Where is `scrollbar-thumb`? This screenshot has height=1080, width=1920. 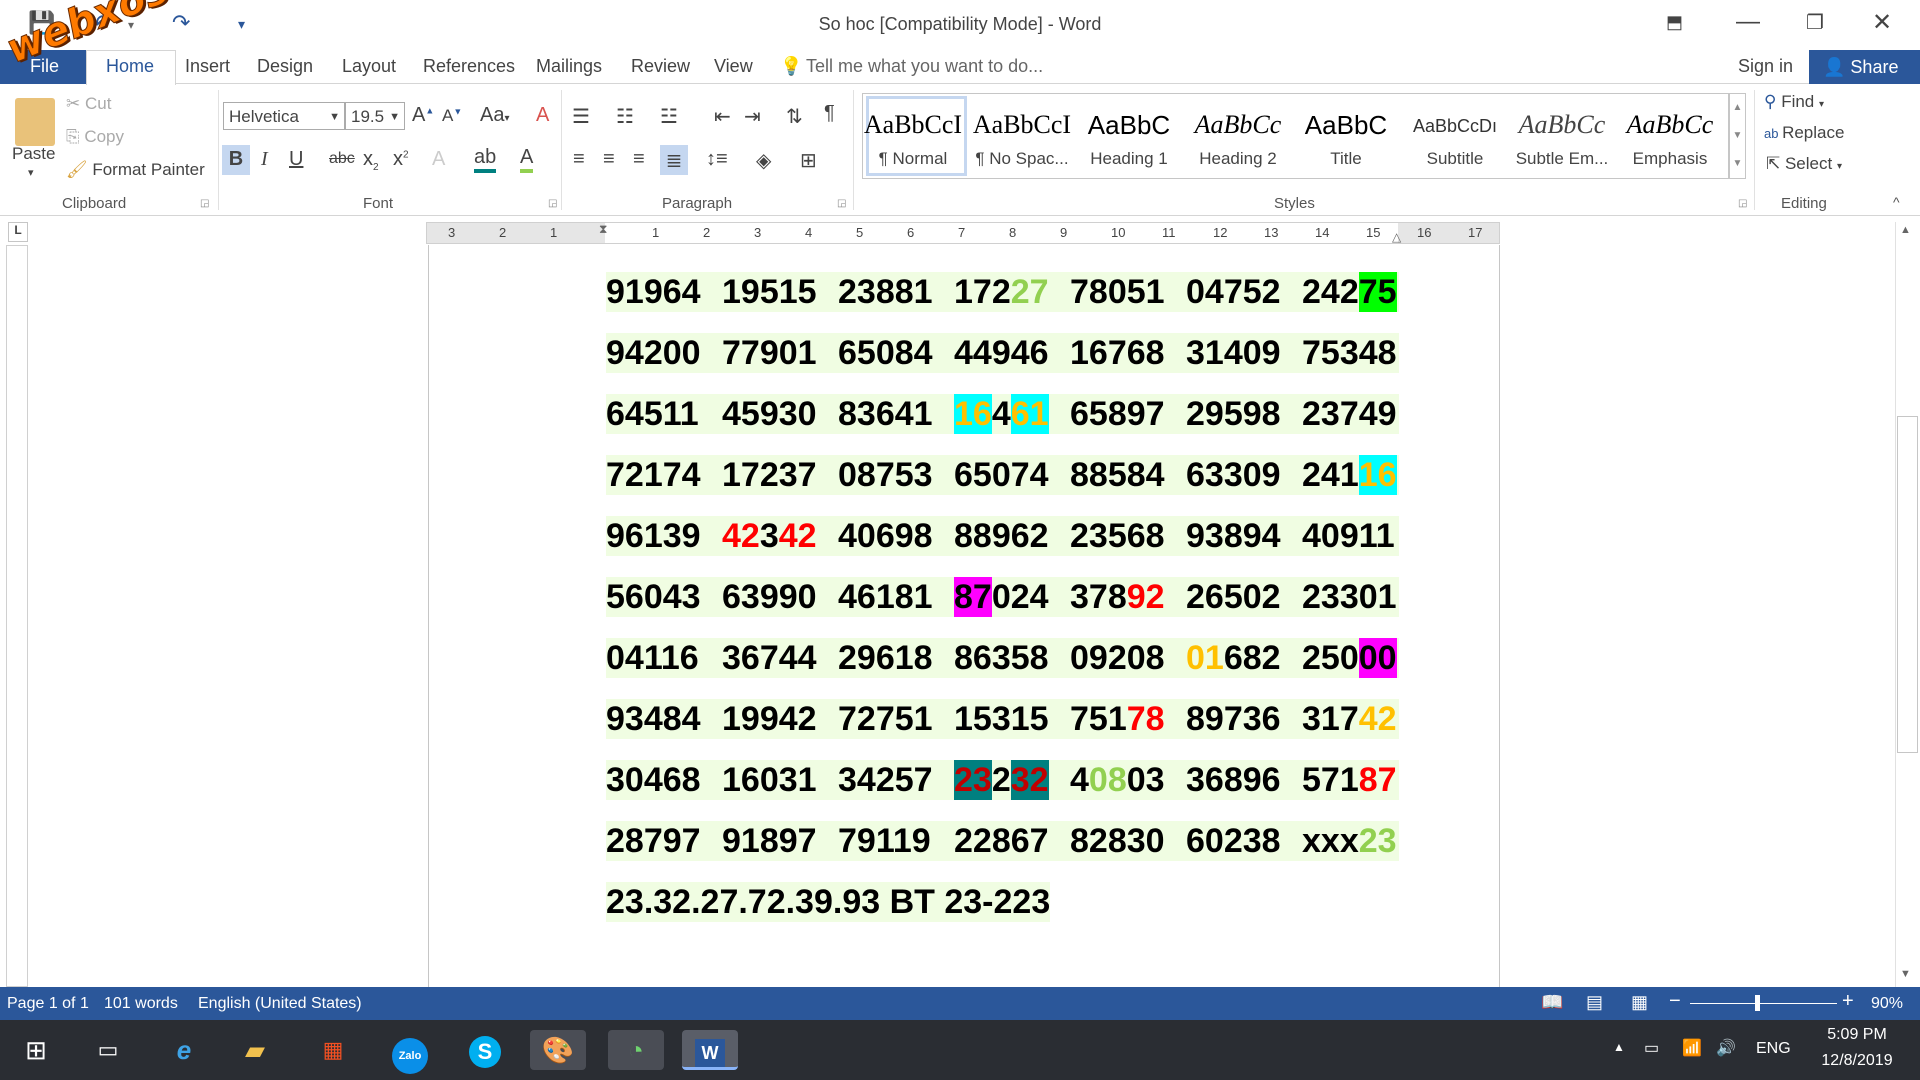 scrollbar-thumb is located at coordinates (1907, 584).